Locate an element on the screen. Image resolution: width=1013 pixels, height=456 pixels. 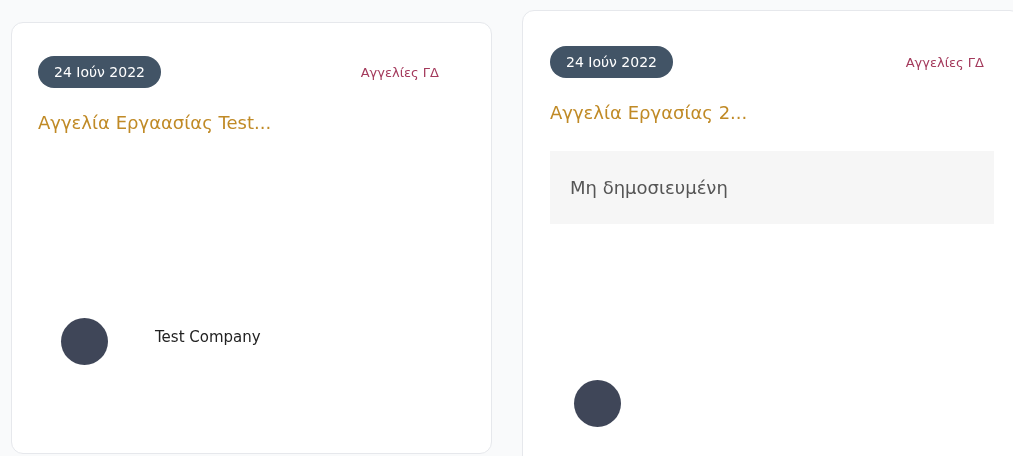
company-name: Test Company is located at coordinates (208, 336).